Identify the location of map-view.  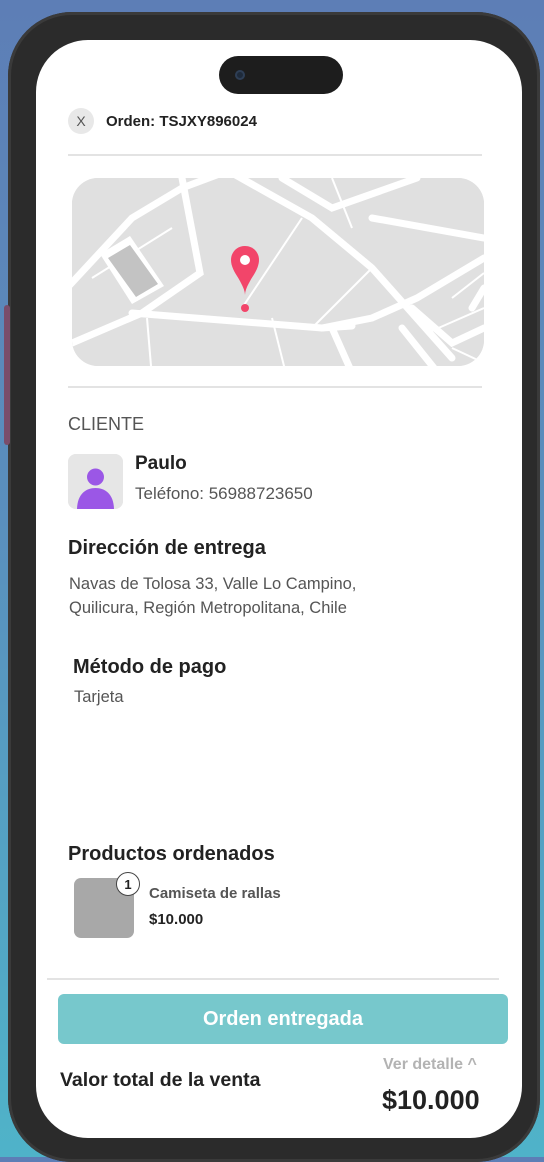
(278, 272).